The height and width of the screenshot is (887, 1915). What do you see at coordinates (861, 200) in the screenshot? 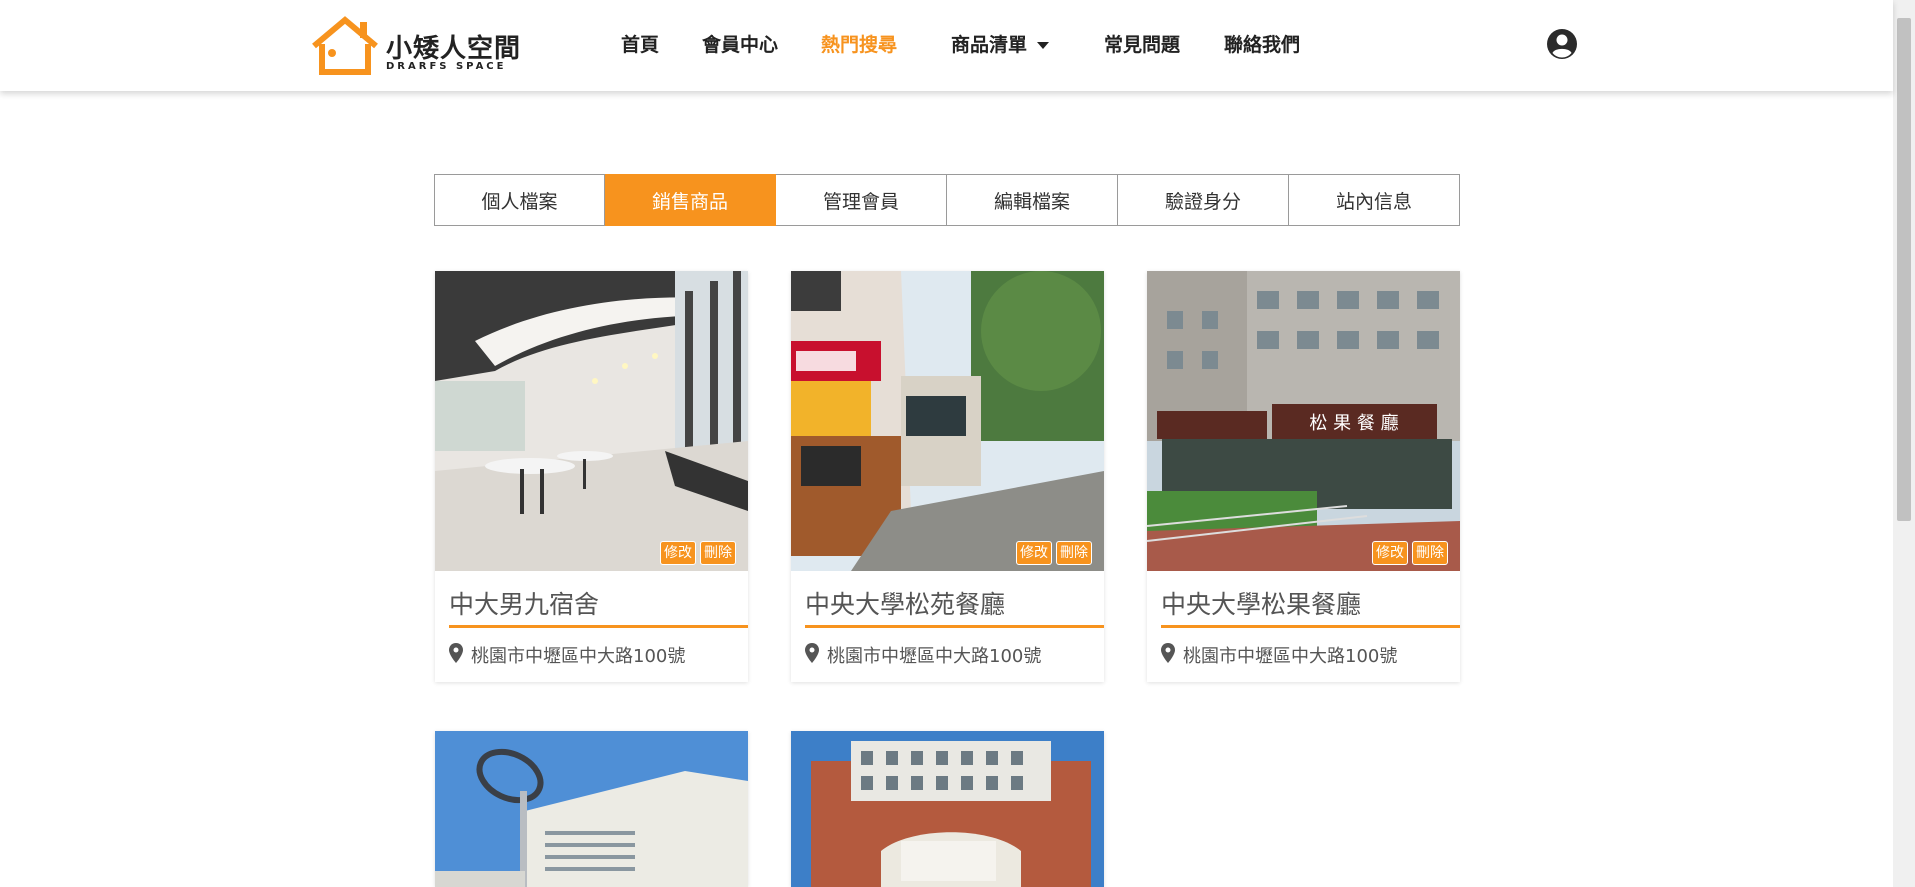
I see `tab-manage-members: 管理會員` at bounding box center [861, 200].